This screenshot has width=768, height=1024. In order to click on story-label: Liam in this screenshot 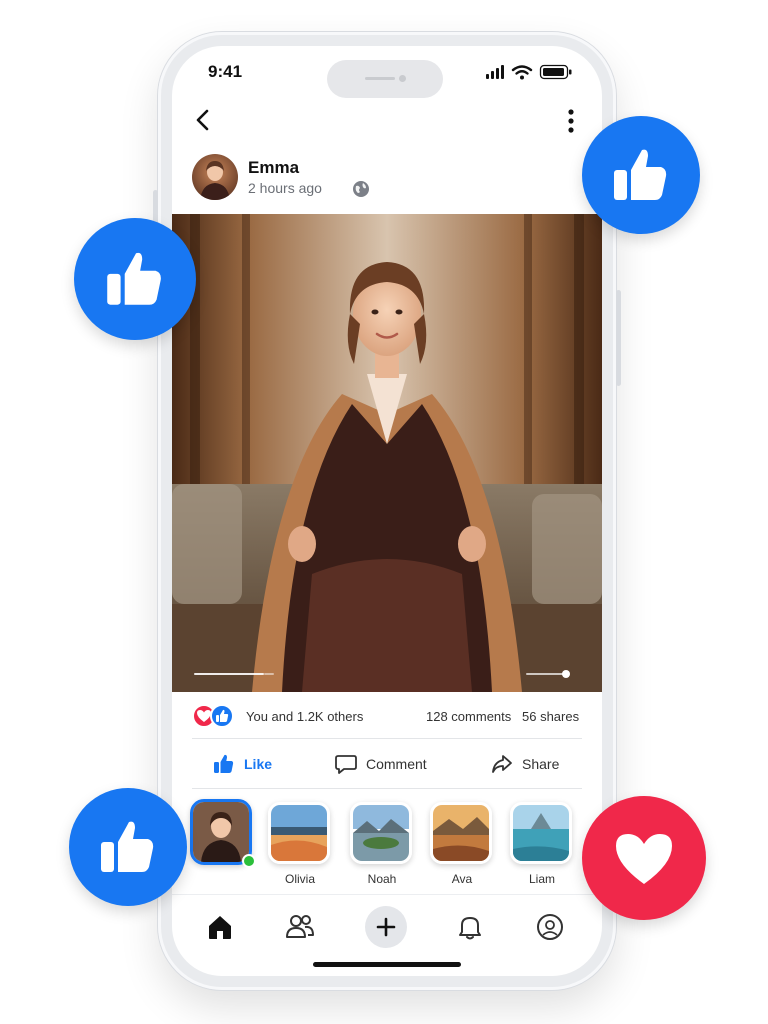, I will do `click(541, 879)`.